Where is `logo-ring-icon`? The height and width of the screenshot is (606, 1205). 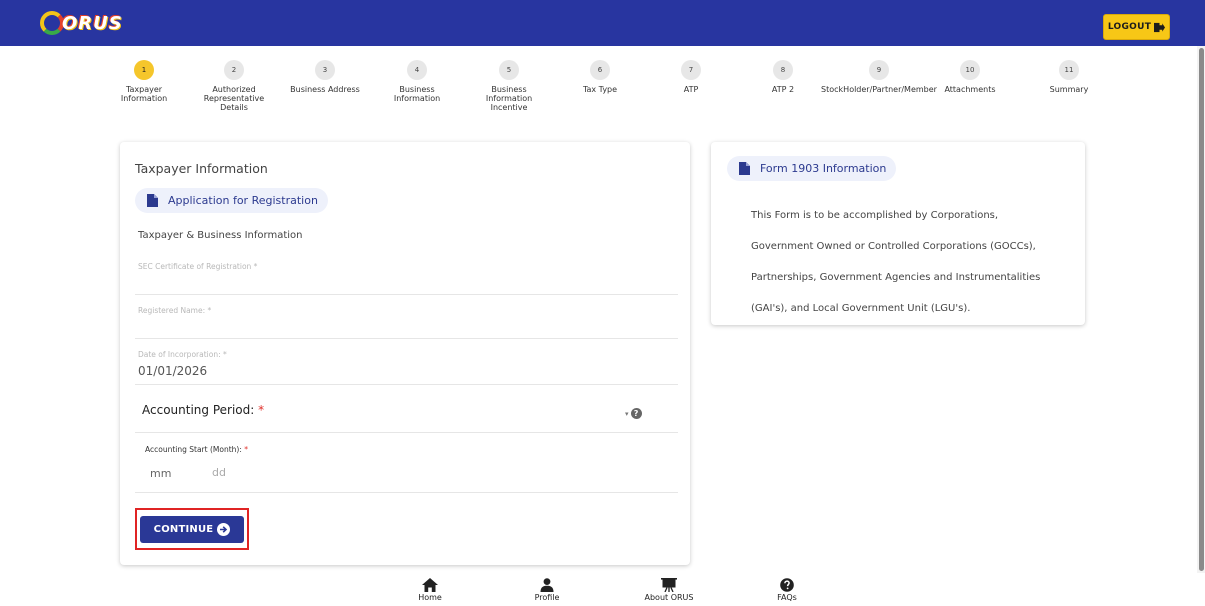 logo-ring-icon is located at coordinates (52, 23).